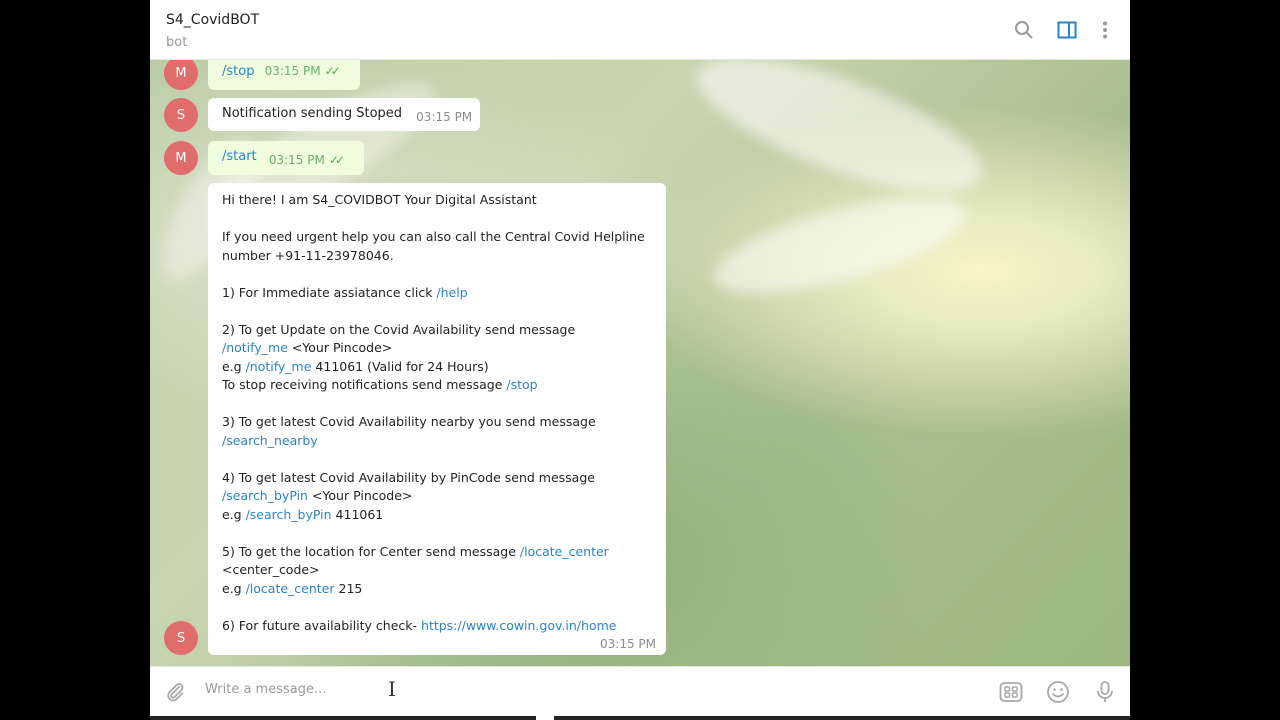 The image size is (1280, 720). What do you see at coordinates (270, 440) in the screenshot?
I see `search-nearby-command-link: /search_nearby` at bounding box center [270, 440].